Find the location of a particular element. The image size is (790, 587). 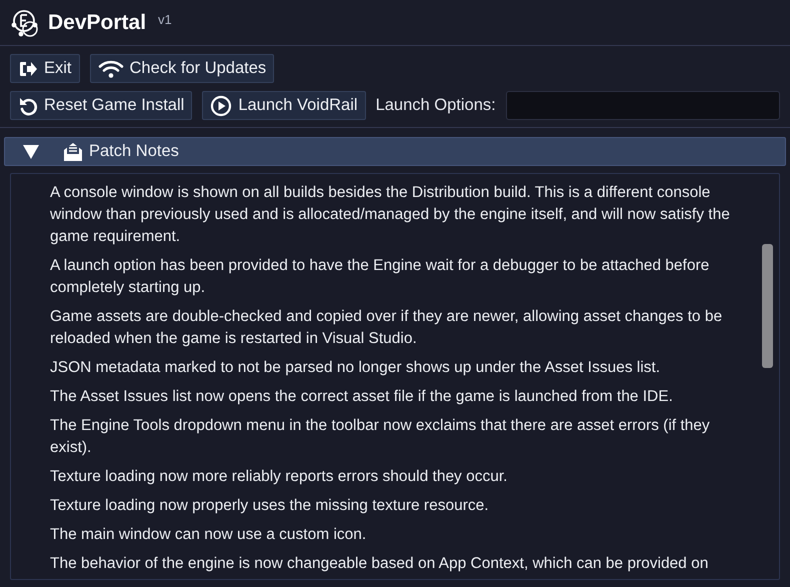

version-label: v1 is located at coordinates (165, 20).